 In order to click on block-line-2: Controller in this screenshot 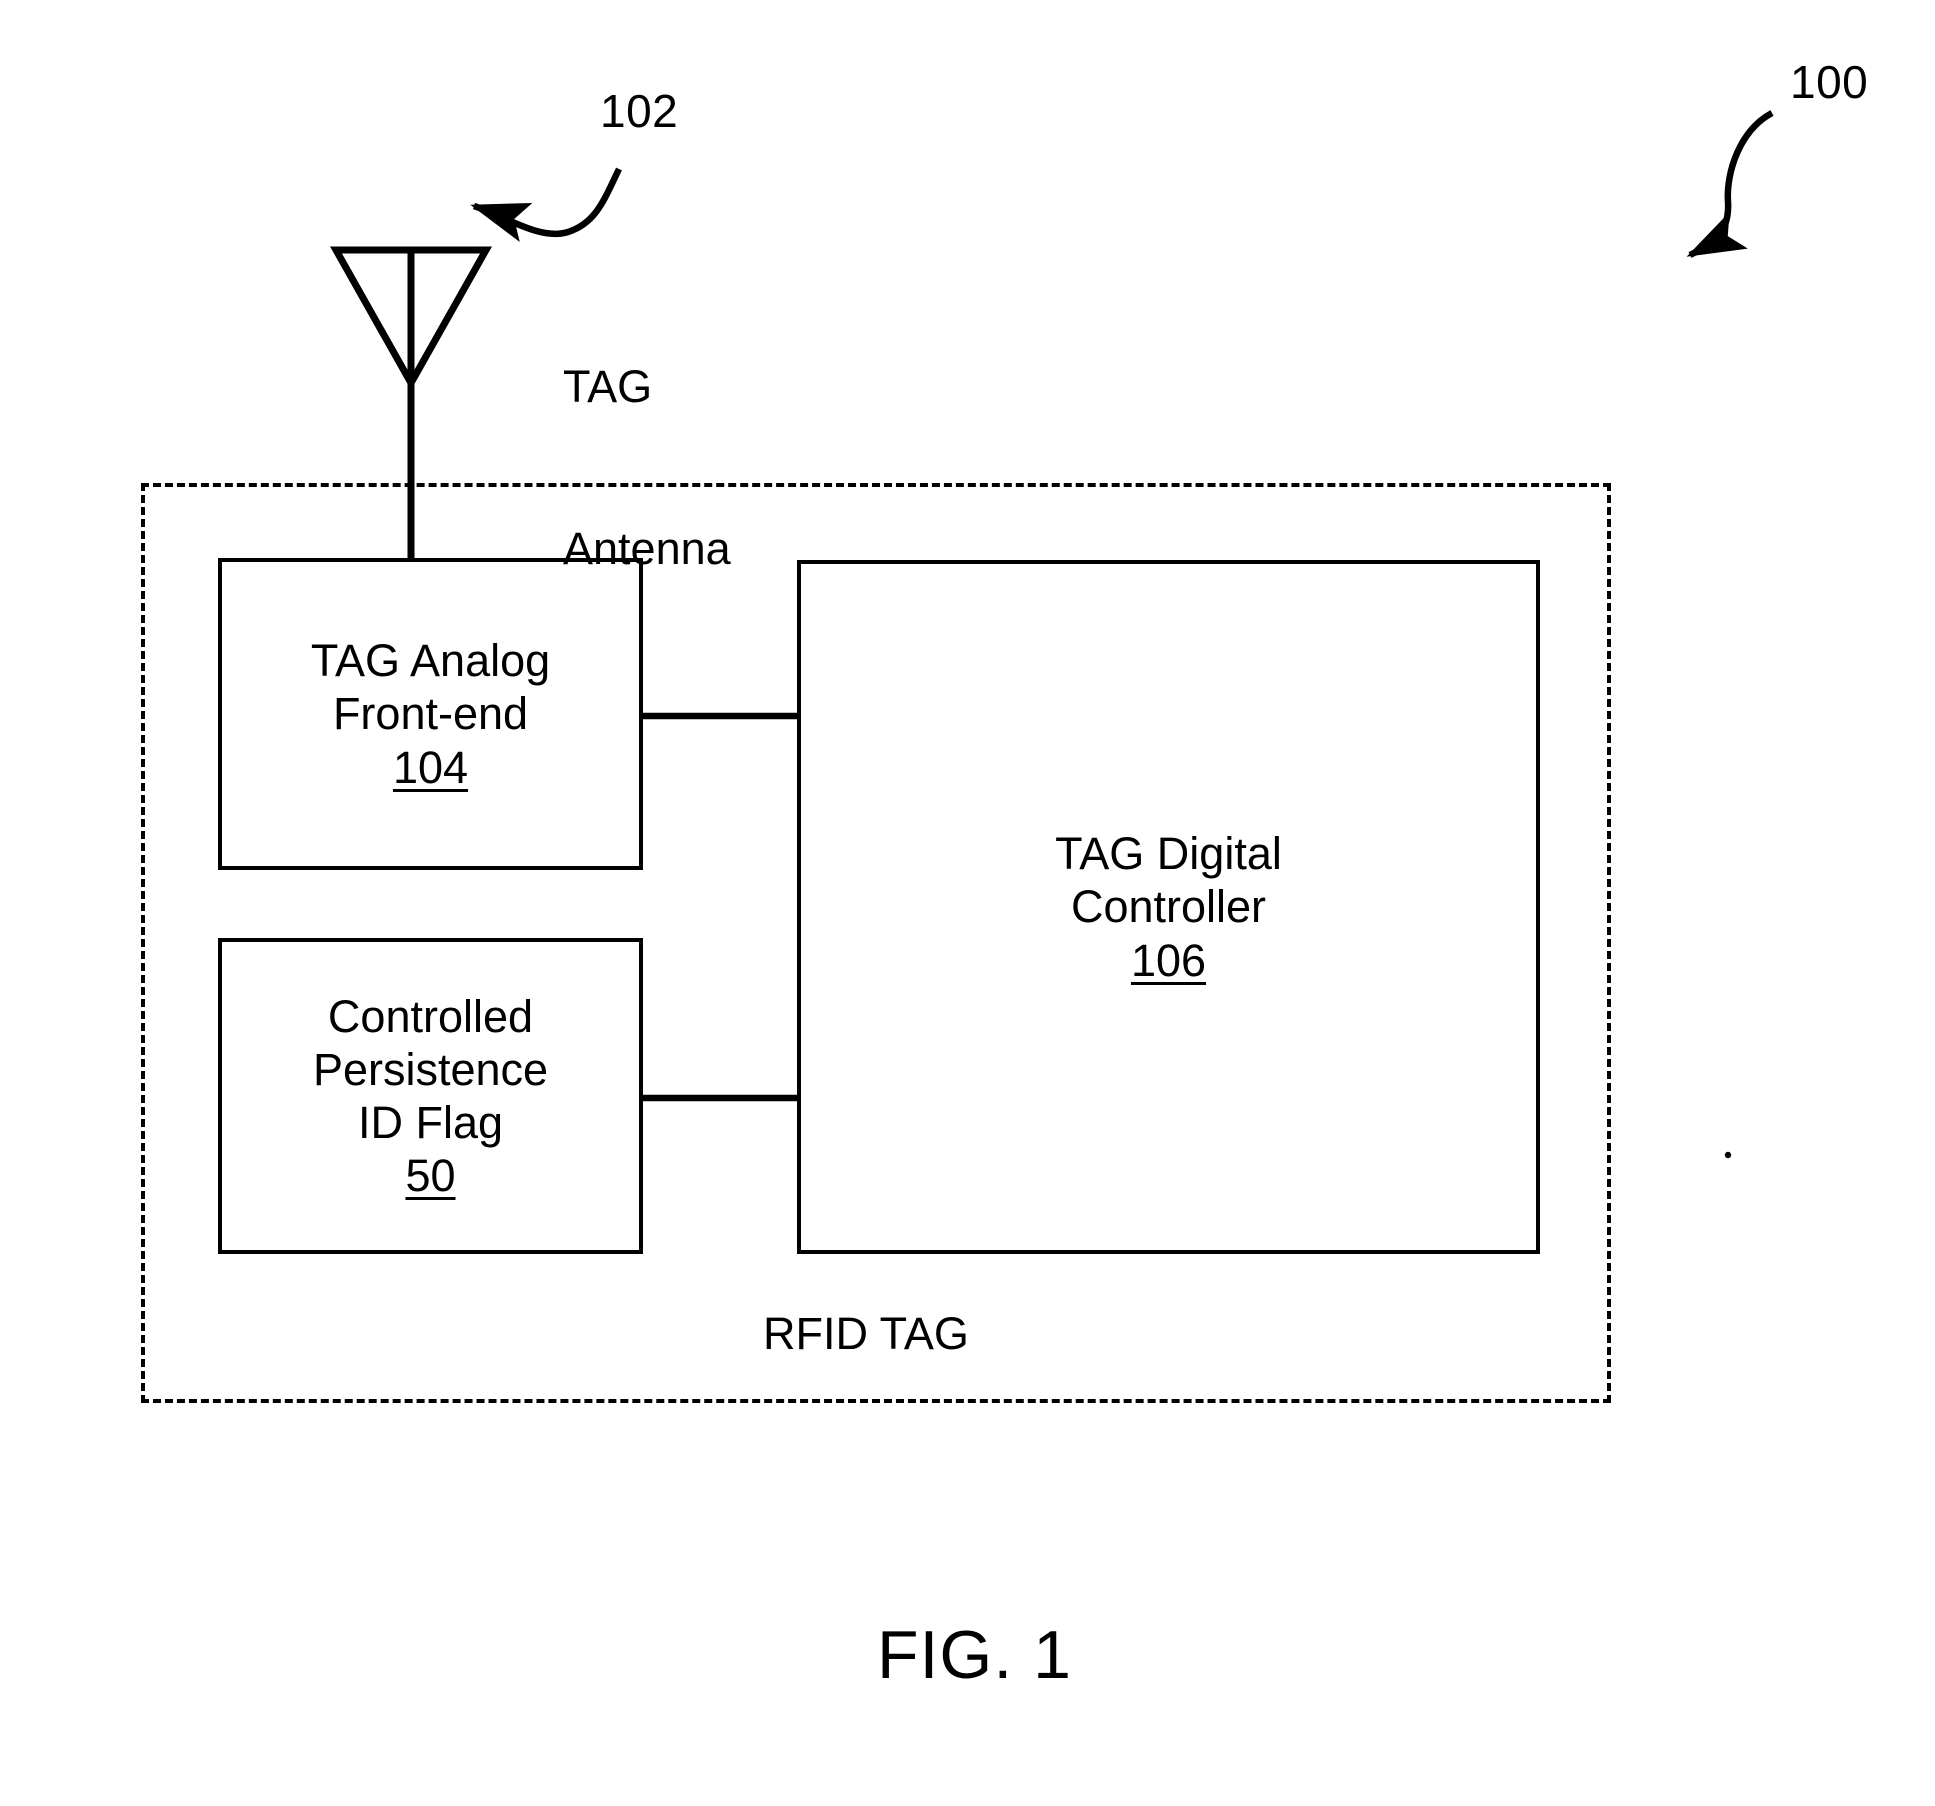, I will do `click(1168, 907)`.